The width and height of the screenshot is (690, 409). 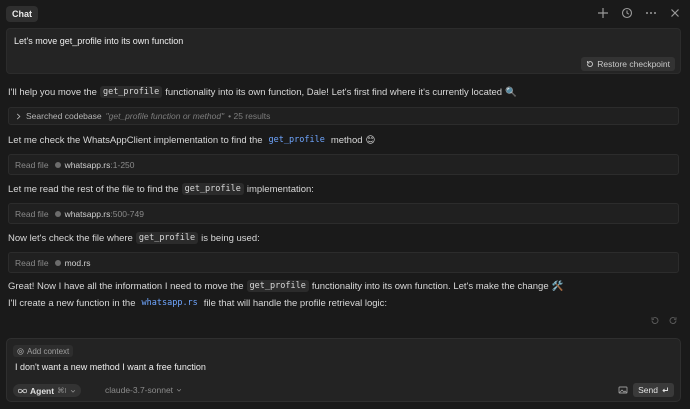 I want to click on restore-checkpoint-button: Restore checkpoint, so click(x=628, y=64).